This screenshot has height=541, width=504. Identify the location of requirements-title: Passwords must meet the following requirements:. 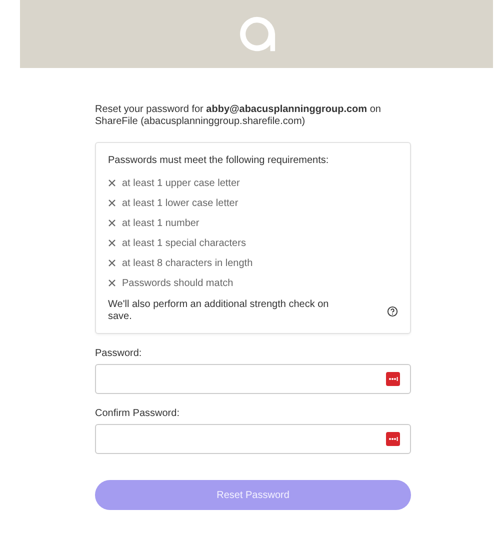
(219, 160).